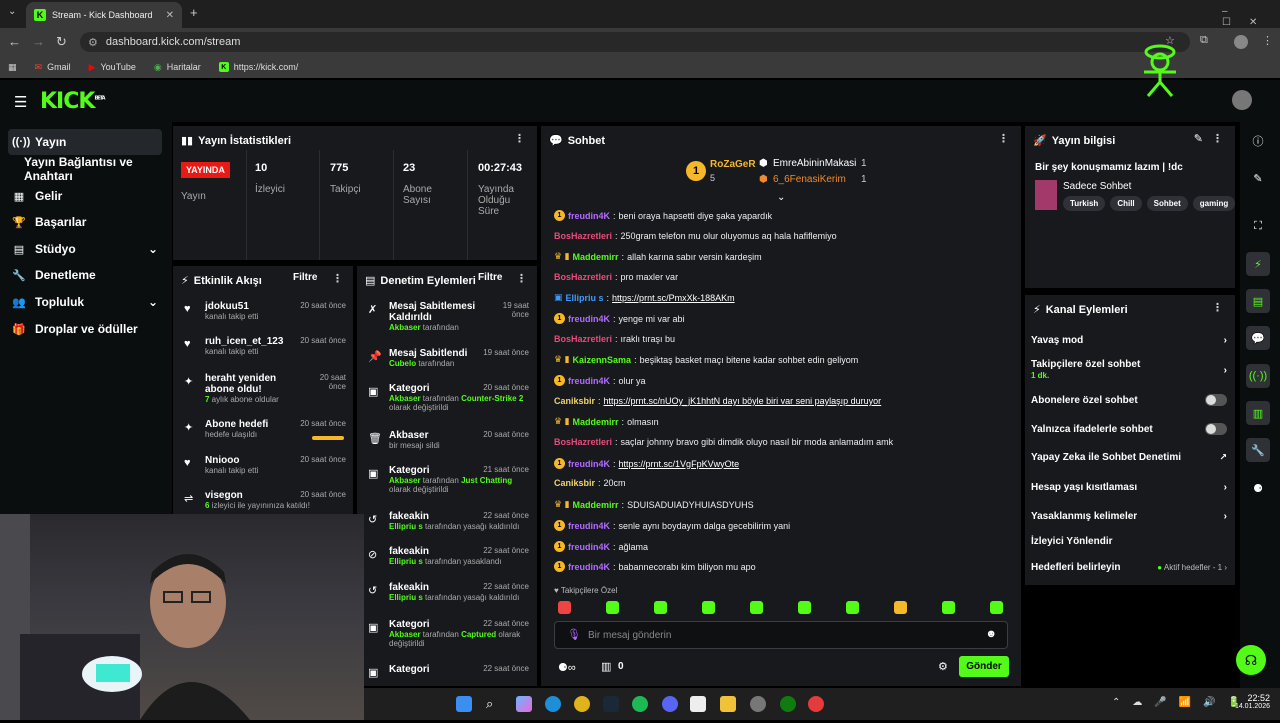 Image resolution: width=1280 pixels, height=723 pixels. I want to click on chat-username: Caniksbir, so click(574, 483).